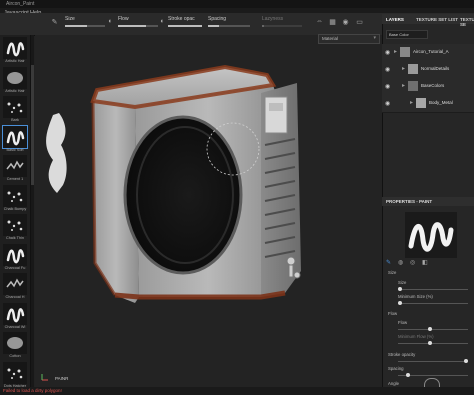  Describe the element at coordinates (409, 201) in the screenshot. I see `properties-title: PROPERTIES - PAINT` at that location.